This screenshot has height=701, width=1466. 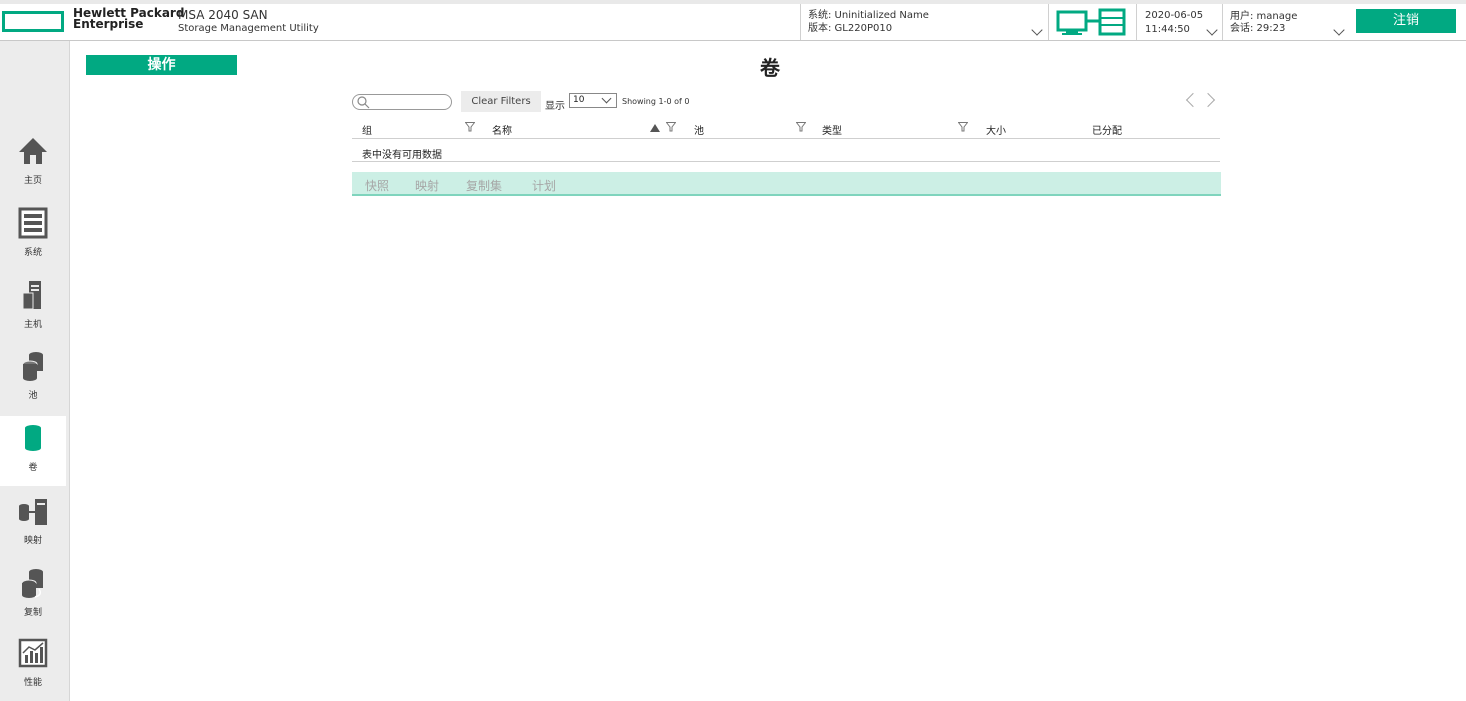 What do you see at coordinates (32, 325) in the screenshot?
I see `sidebar-item-label: 主机` at bounding box center [32, 325].